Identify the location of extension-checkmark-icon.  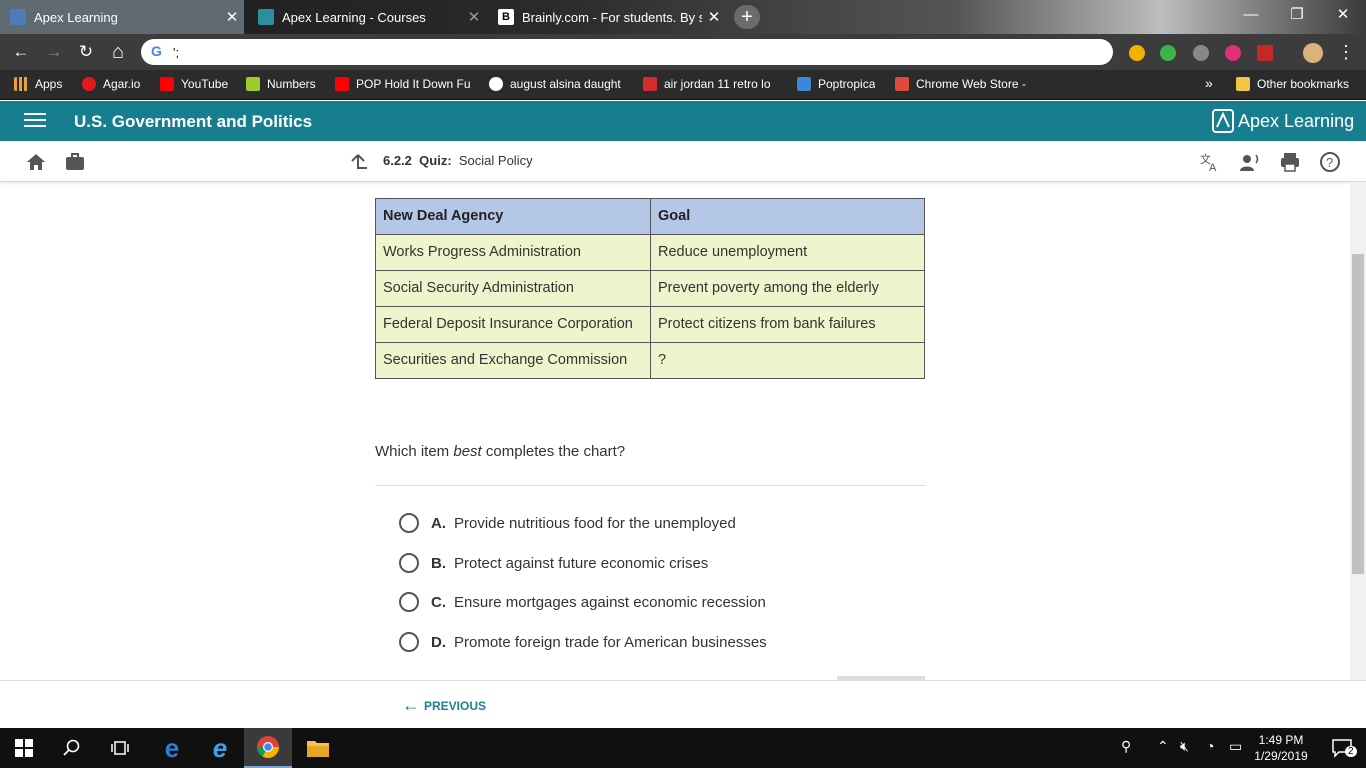
(1137, 53).